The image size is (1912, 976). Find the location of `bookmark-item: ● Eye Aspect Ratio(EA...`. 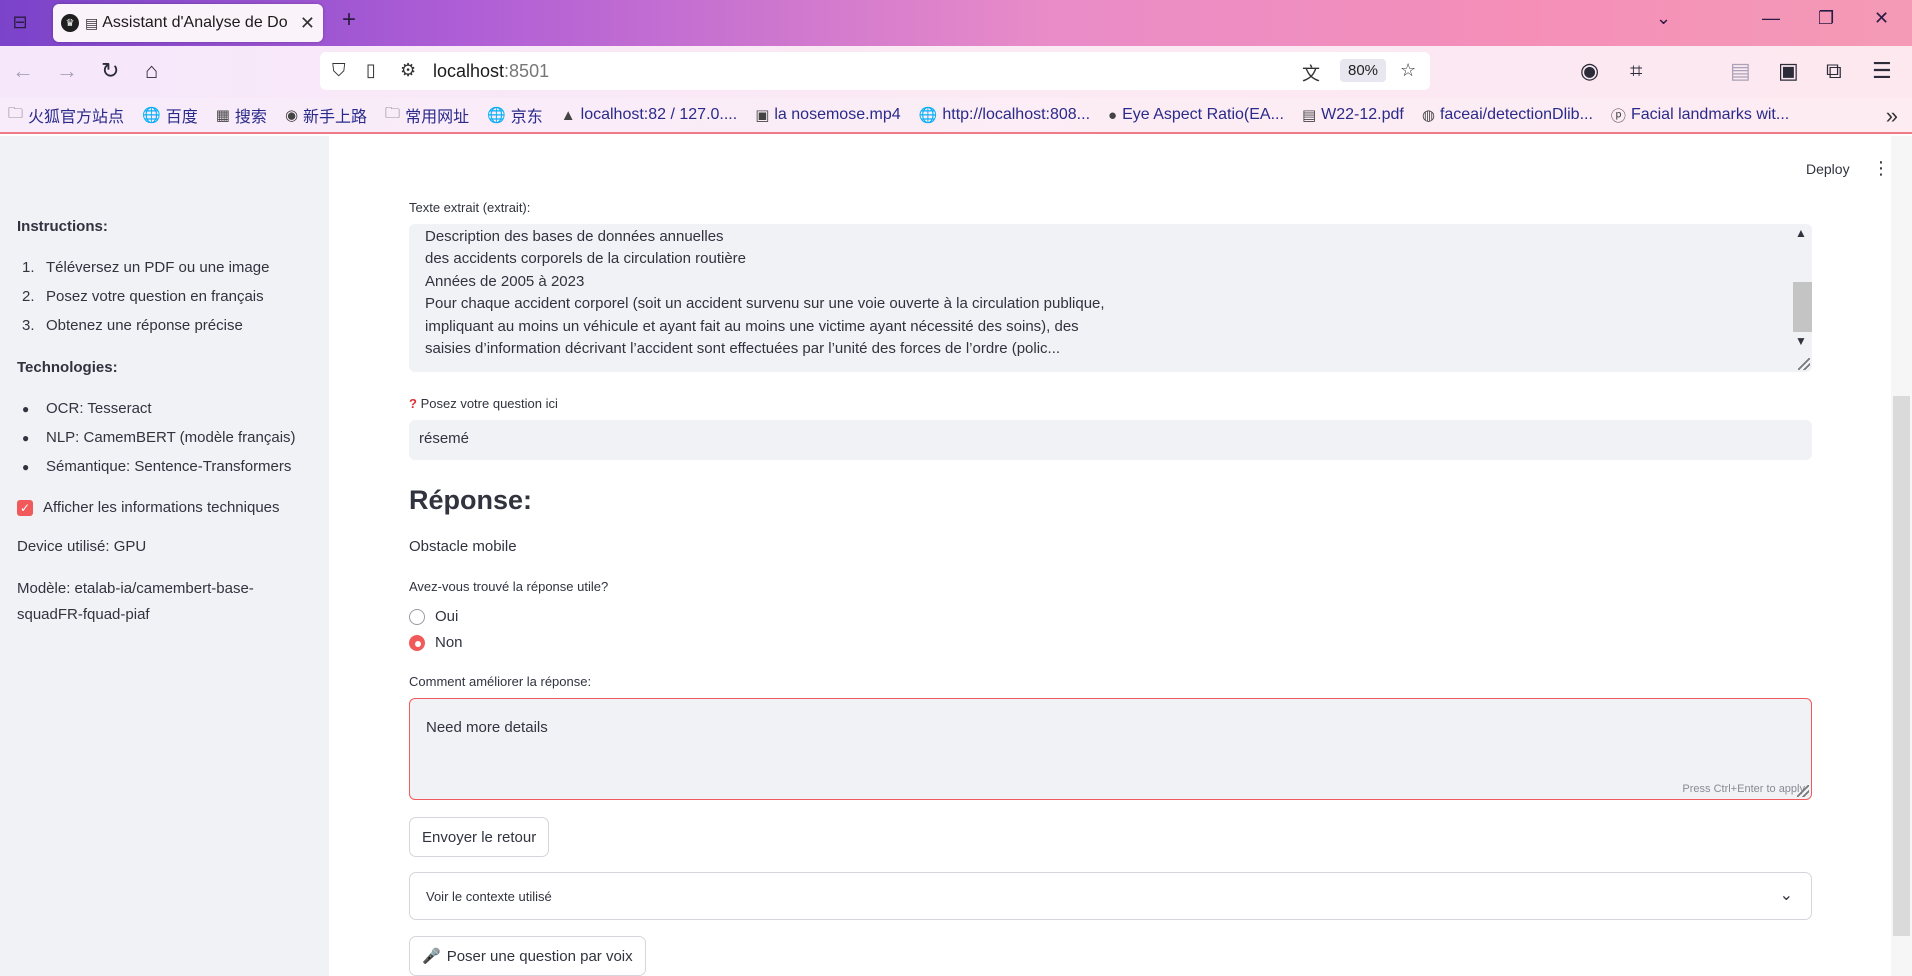

bookmark-item: ● Eye Aspect Ratio(EA... is located at coordinates (1196, 115).